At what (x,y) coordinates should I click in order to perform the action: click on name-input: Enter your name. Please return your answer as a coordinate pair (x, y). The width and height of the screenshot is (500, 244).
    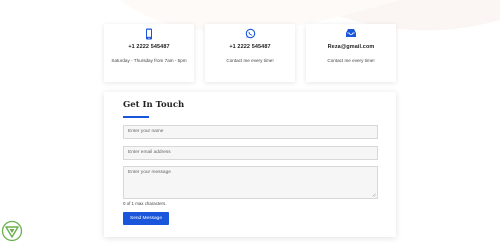
    Looking at the image, I should click on (250, 132).